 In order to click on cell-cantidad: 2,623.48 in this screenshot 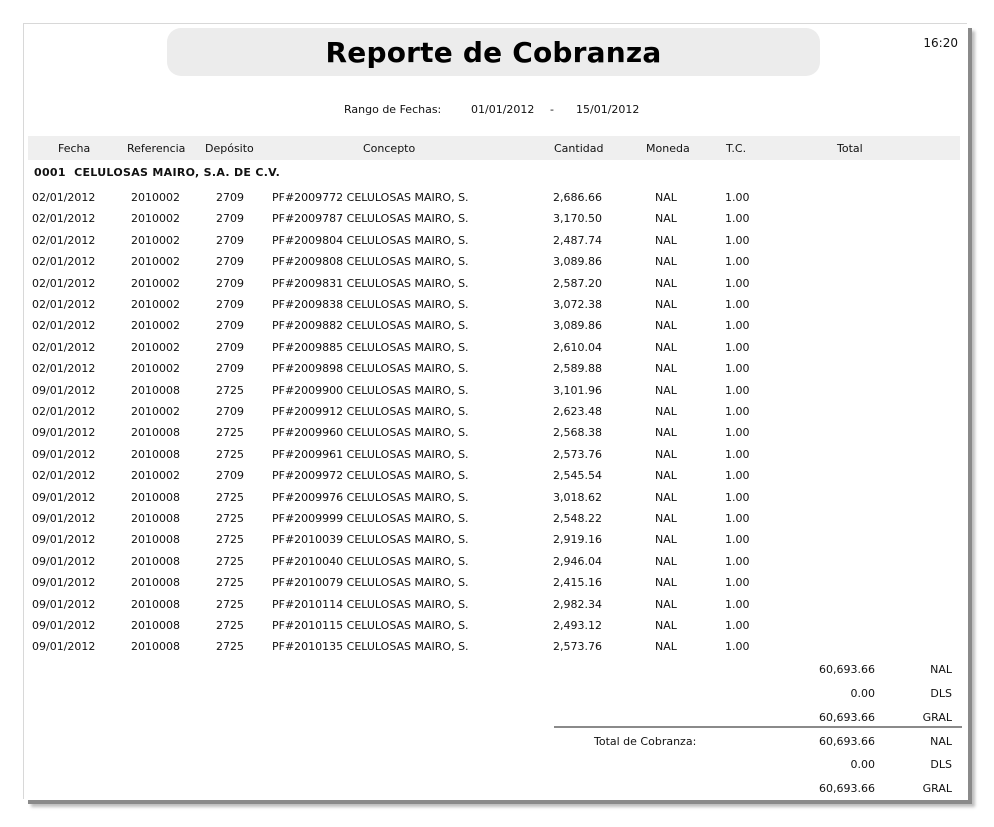, I will do `click(577, 411)`.